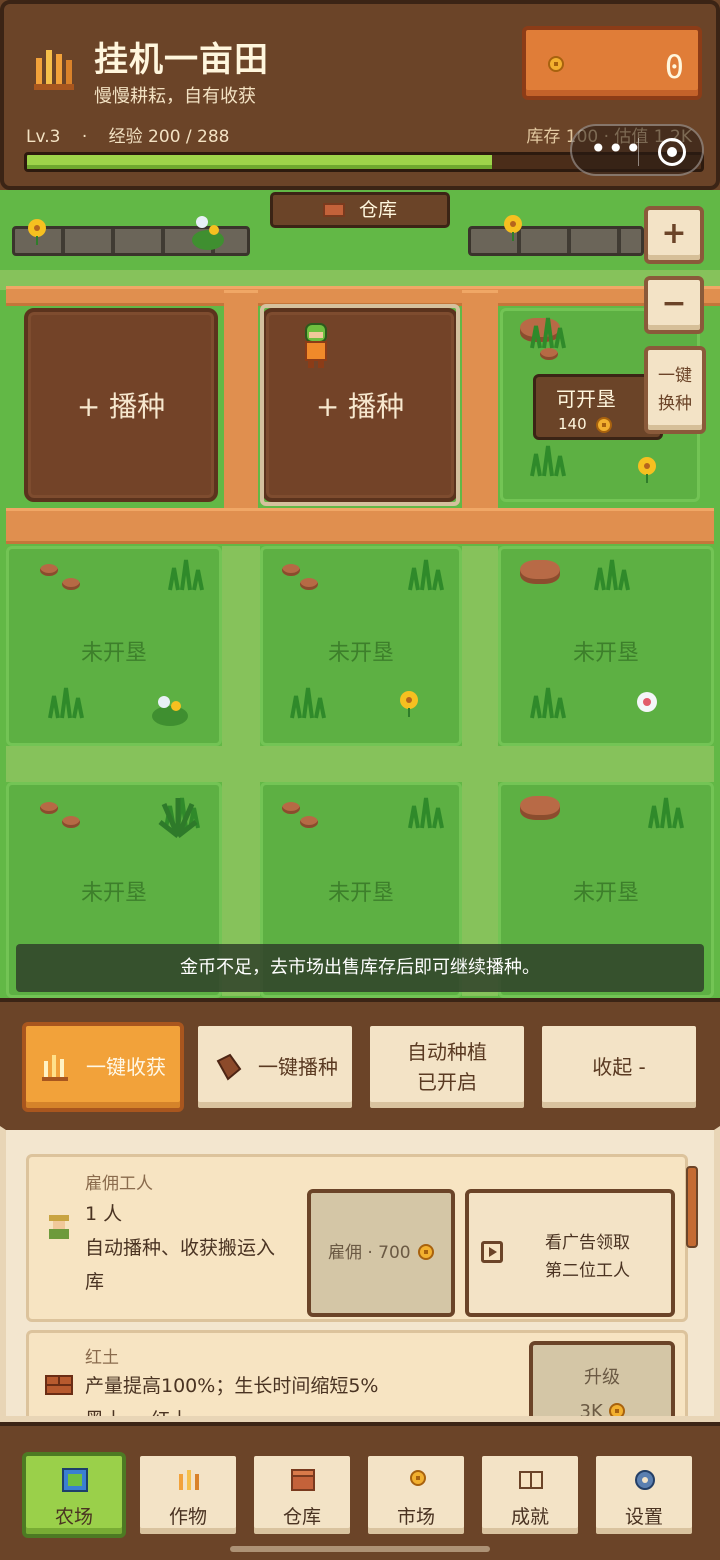  What do you see at coordinates (298, 1067) in the screenshot?
I see `sow-all-label: 一键播种` at bounding box center [298, 1067].